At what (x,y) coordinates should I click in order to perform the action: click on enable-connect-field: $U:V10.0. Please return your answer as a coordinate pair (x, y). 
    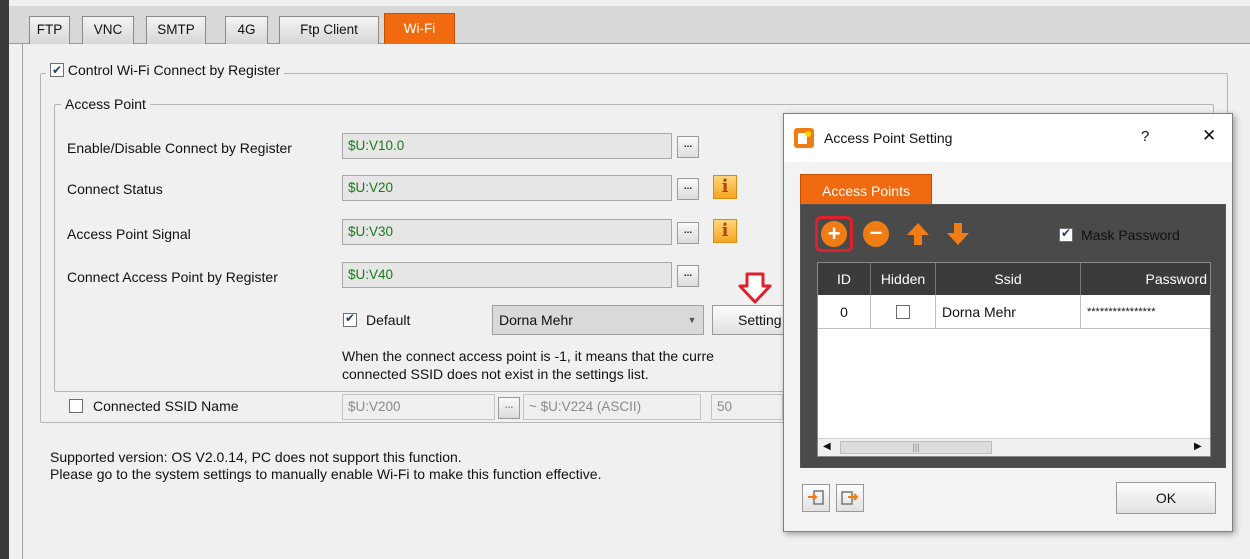
    Looking at the image, I should click on (507, 146).